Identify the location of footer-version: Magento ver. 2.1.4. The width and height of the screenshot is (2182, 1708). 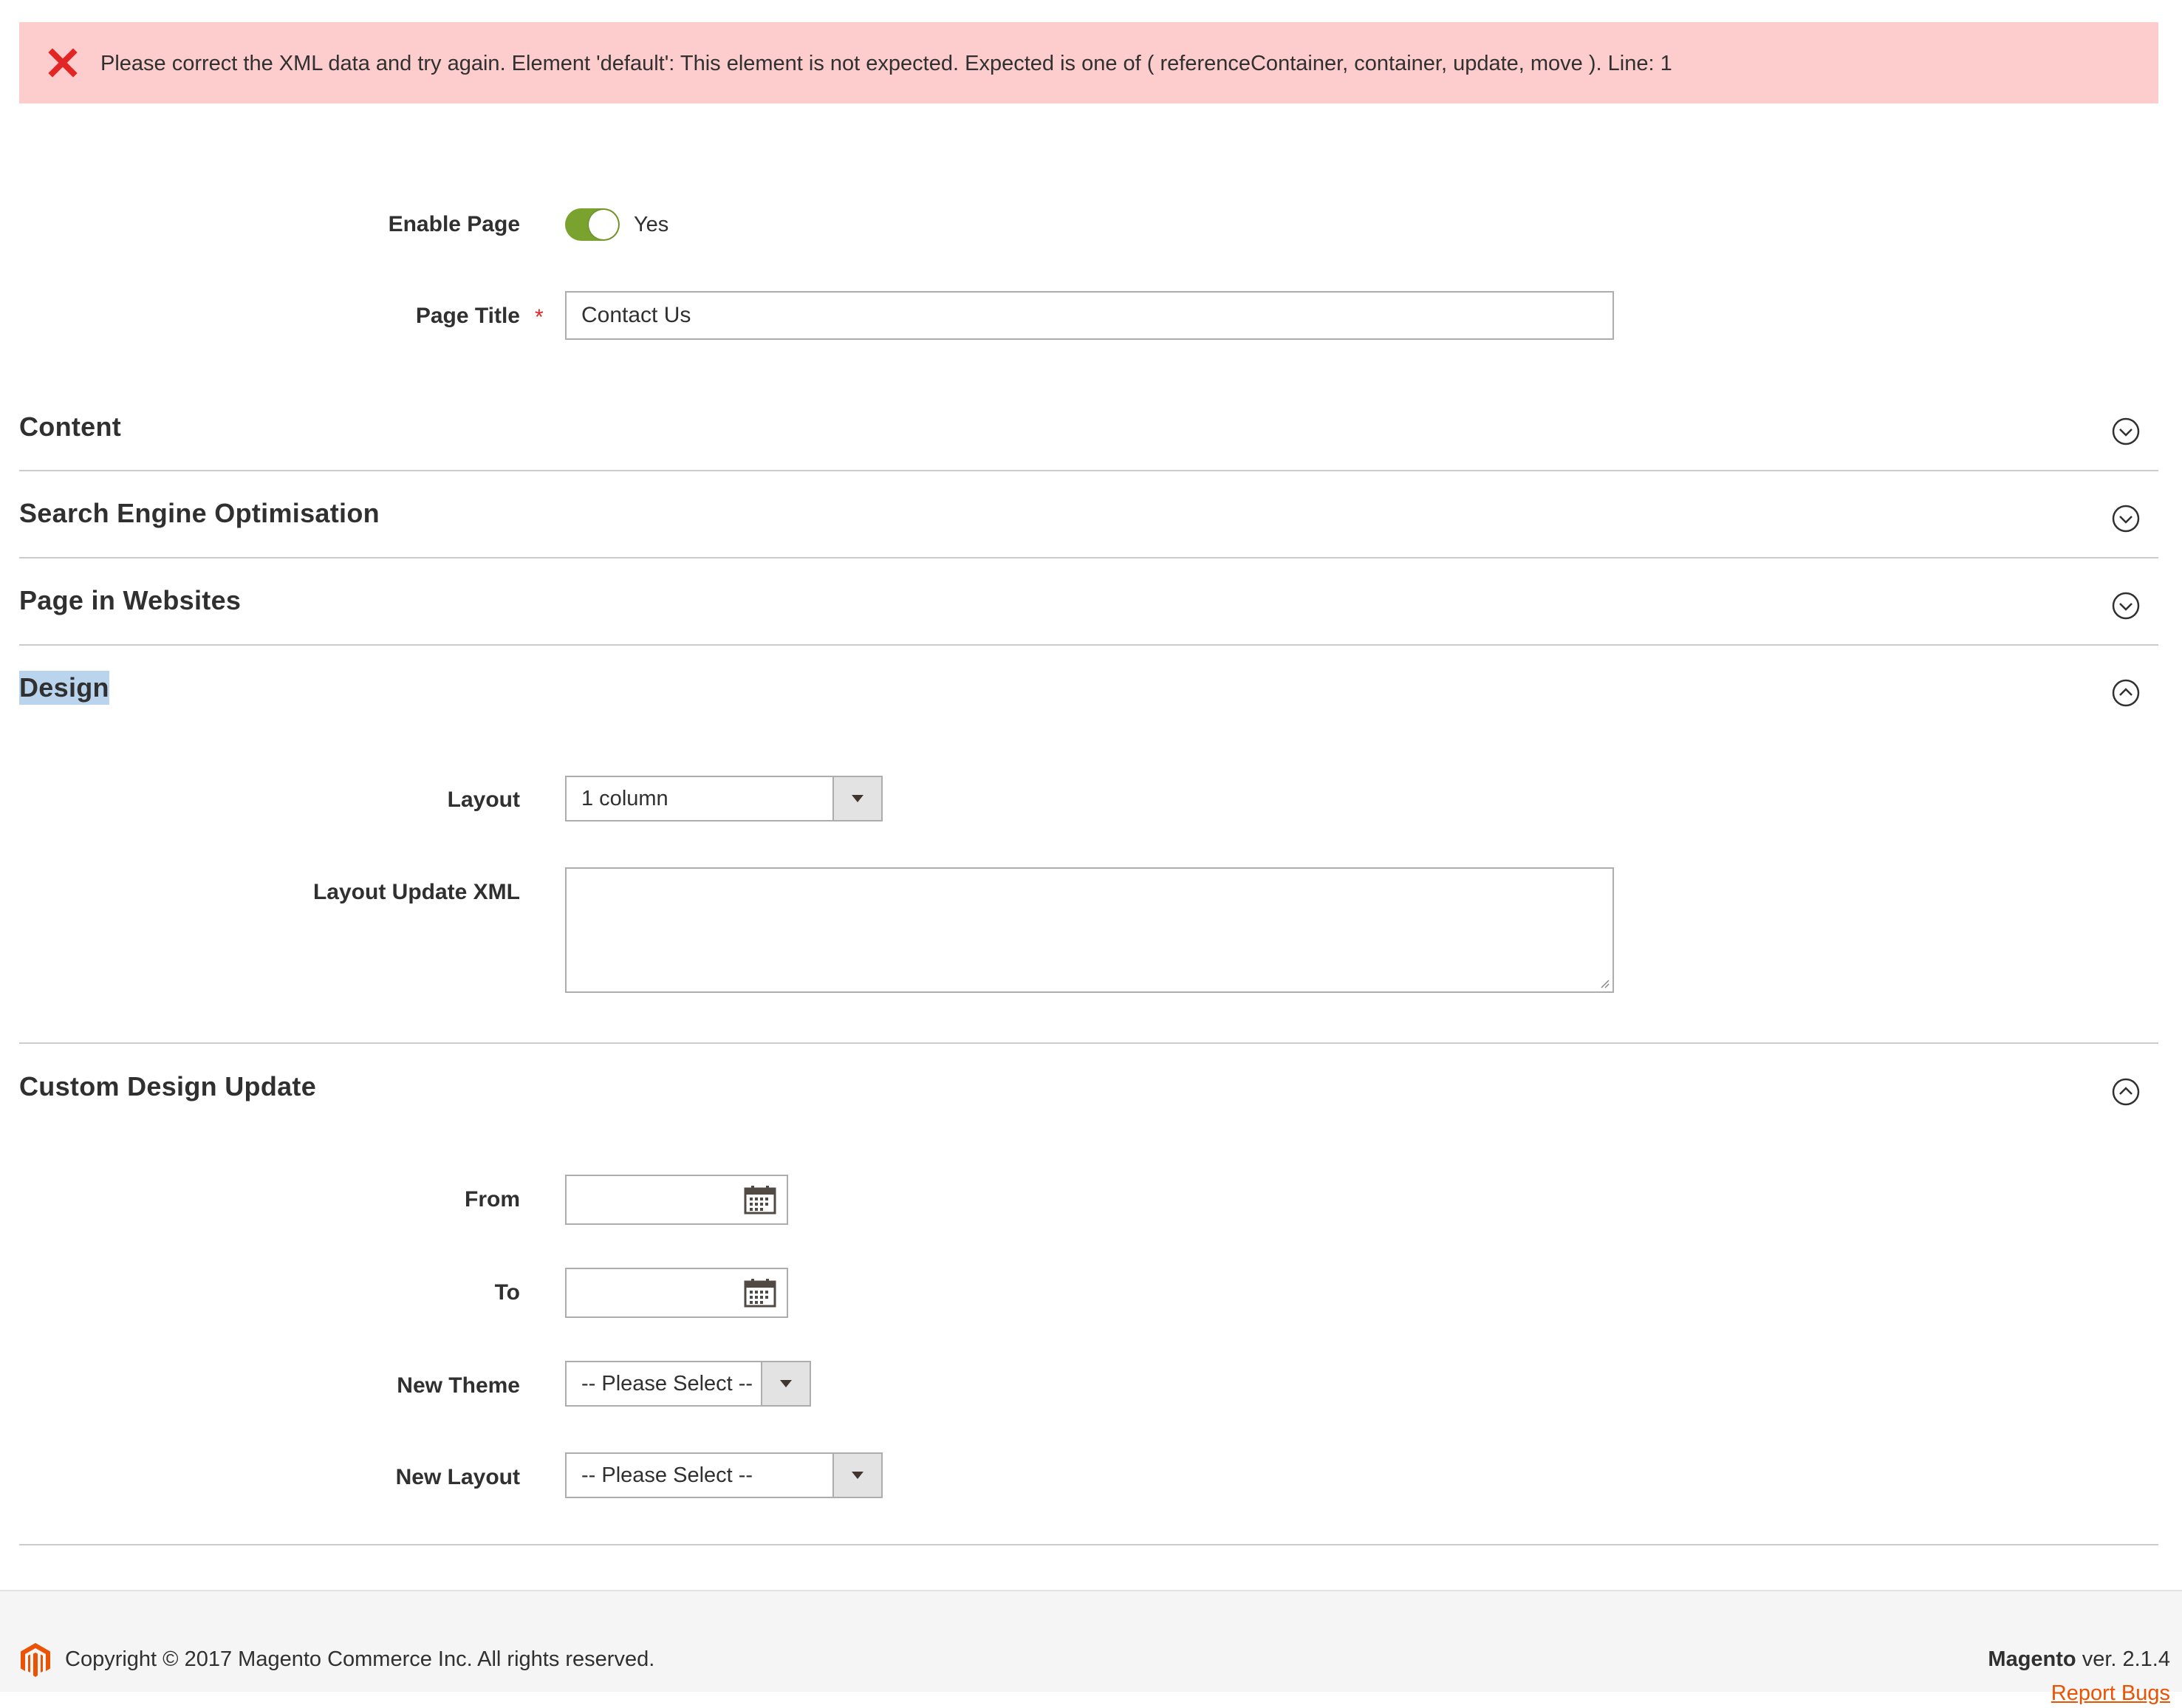
(2079, 1659).